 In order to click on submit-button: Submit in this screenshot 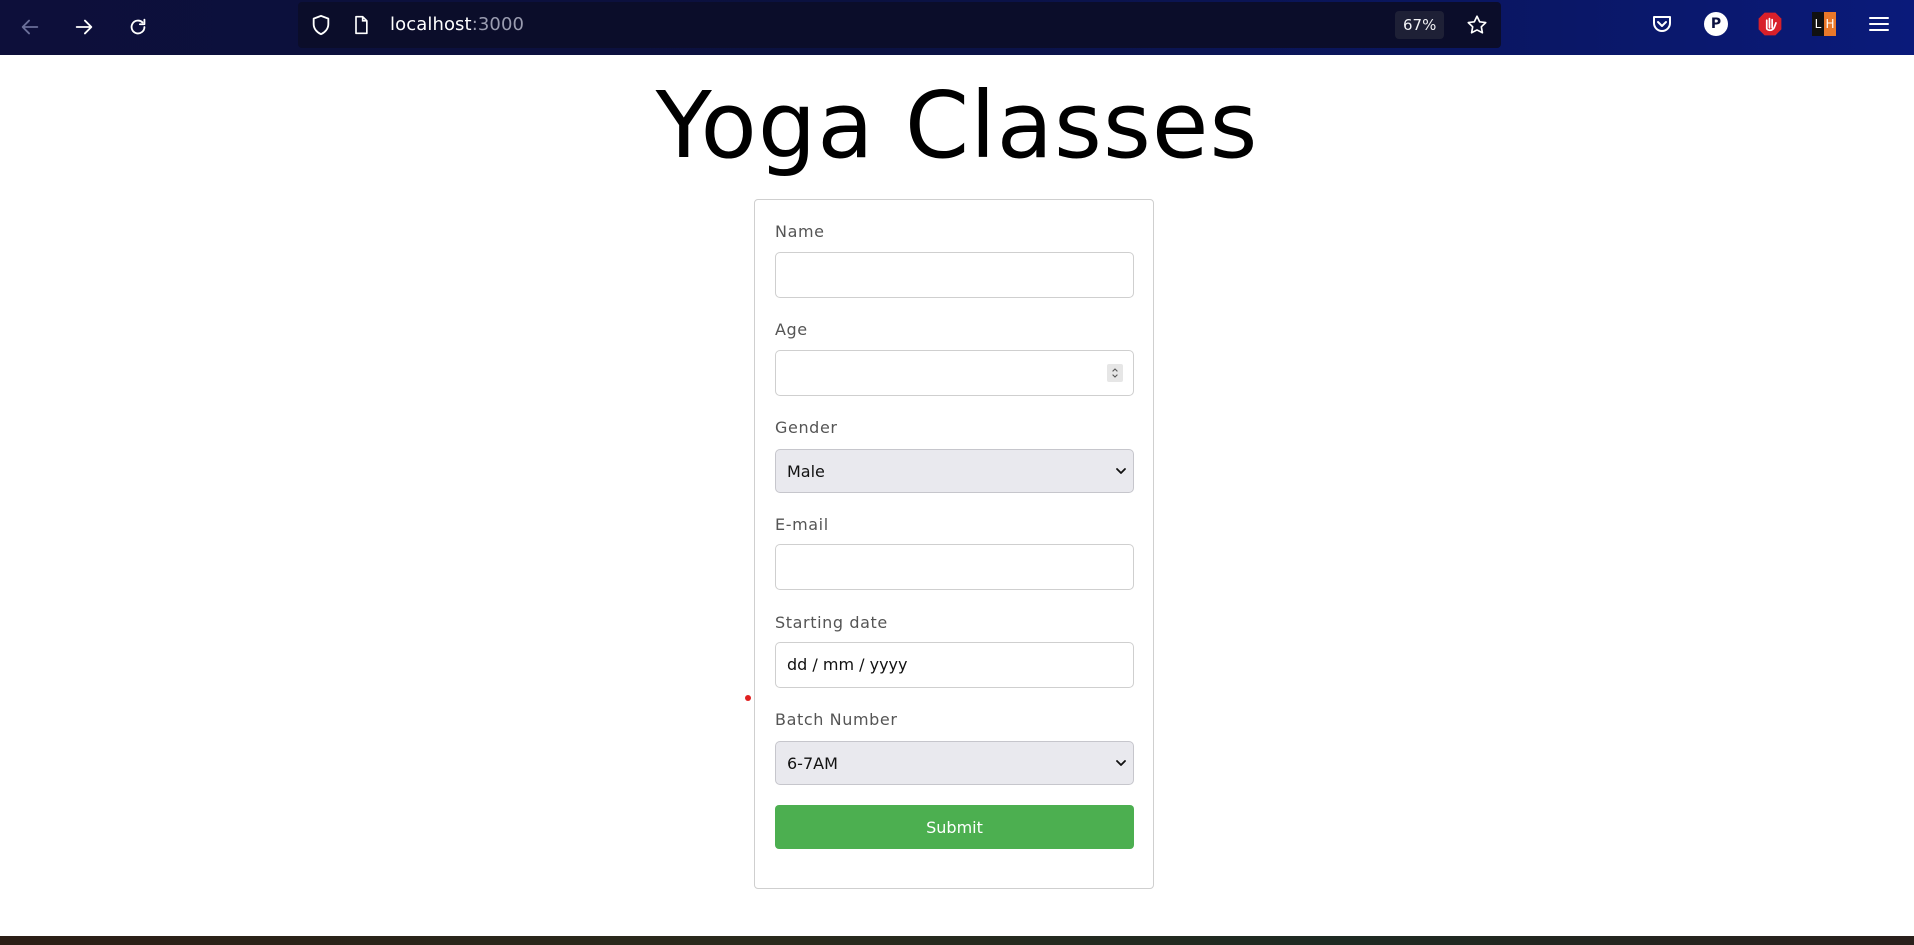, I will do `click(954, 827)`.